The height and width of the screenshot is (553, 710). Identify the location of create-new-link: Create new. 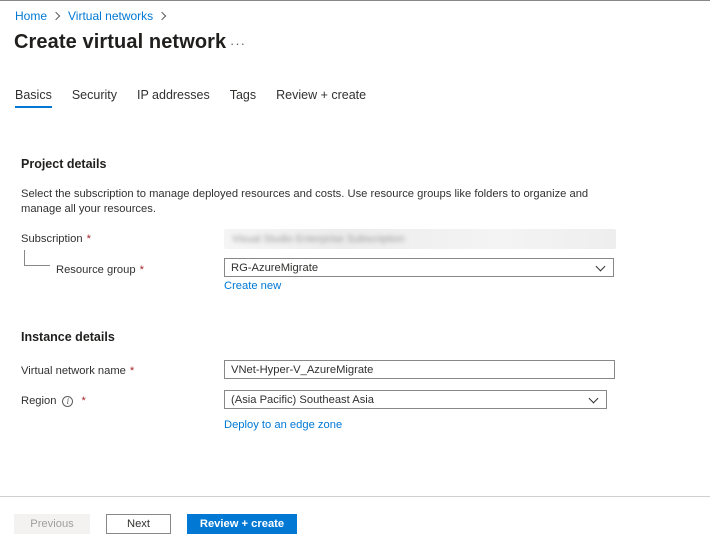
(252, 286).